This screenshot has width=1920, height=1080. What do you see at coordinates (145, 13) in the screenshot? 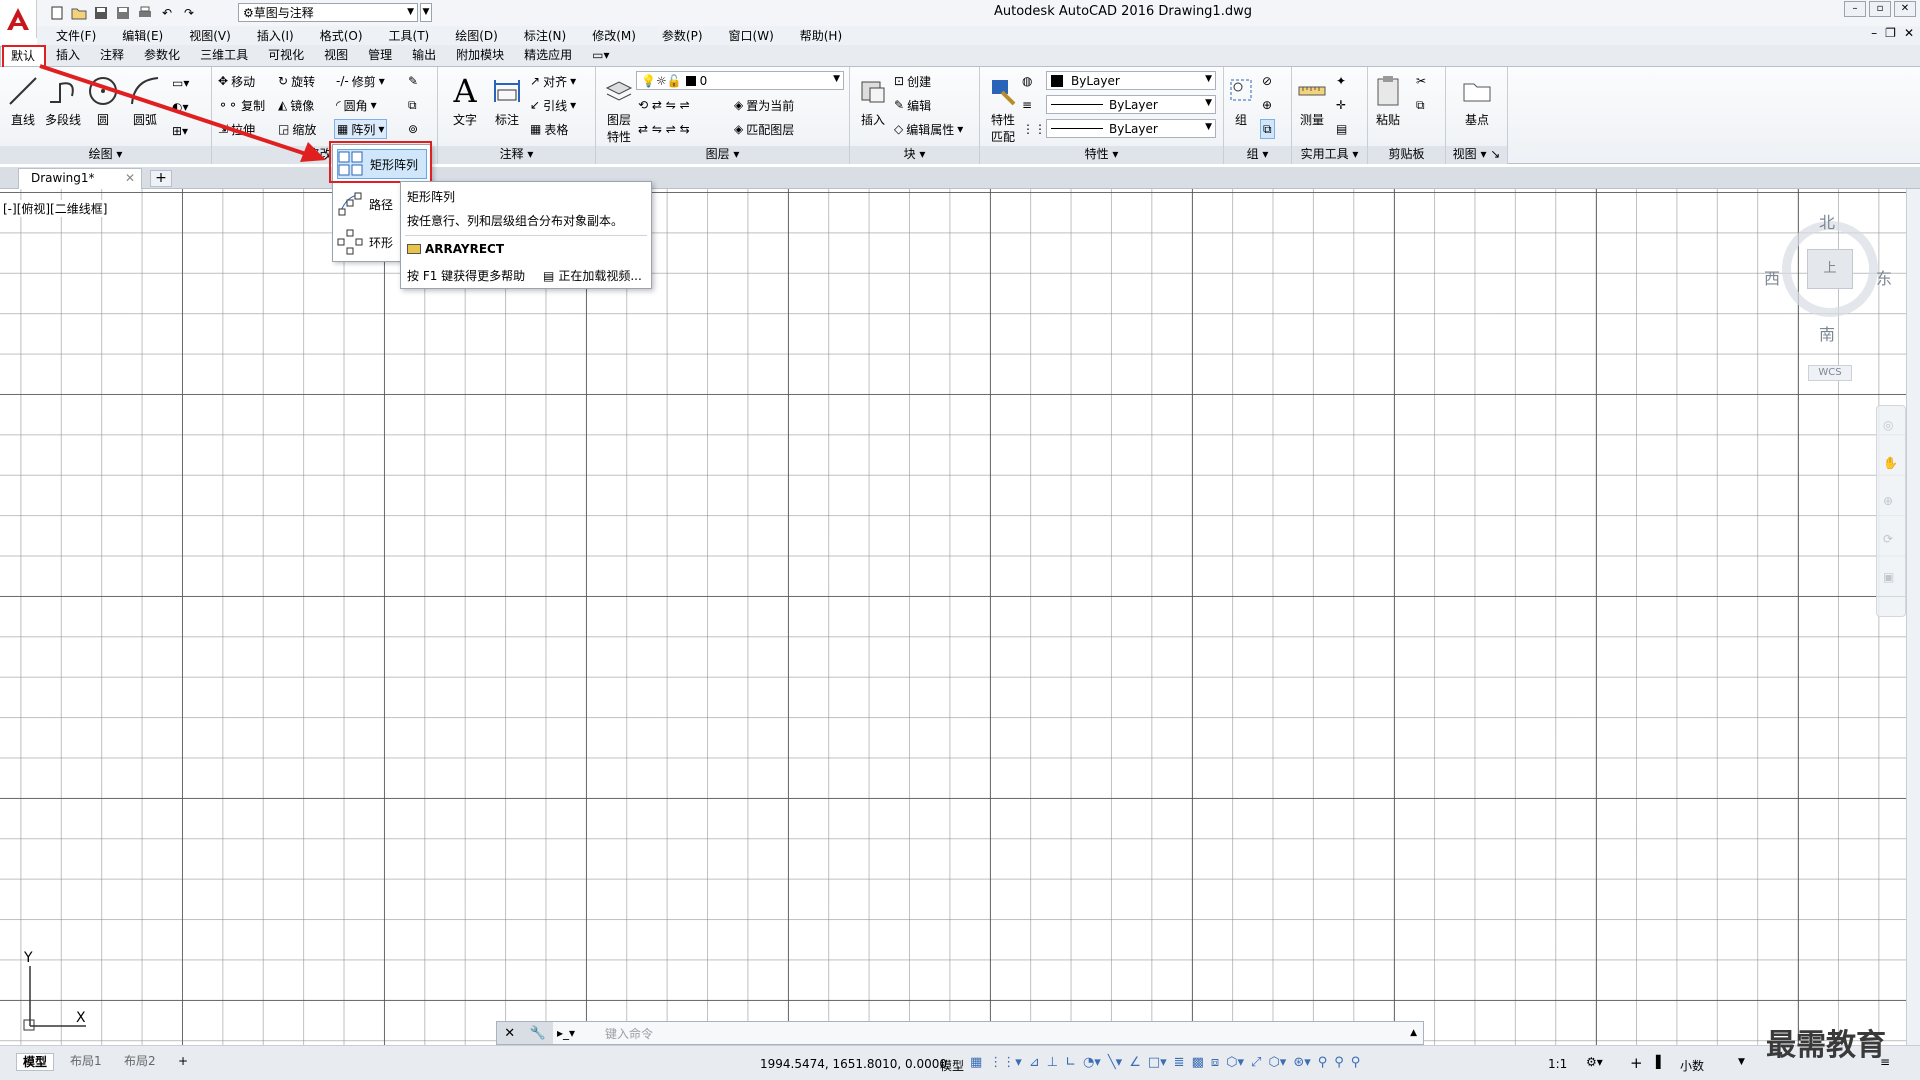
I see `print-icon` at bounding box center [145, 13].